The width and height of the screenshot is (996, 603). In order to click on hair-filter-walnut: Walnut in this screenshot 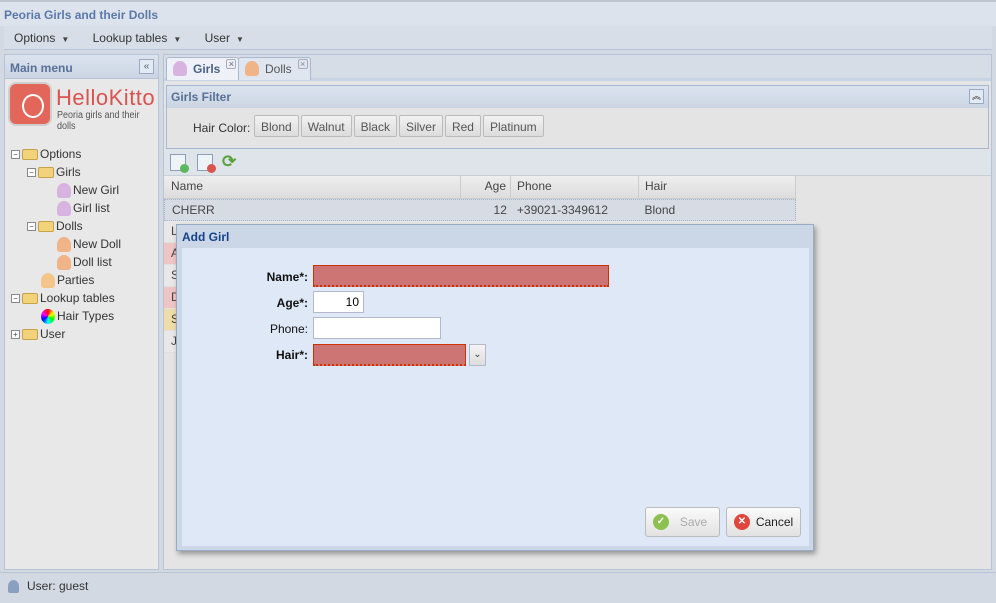, I will do `click(326, 126)`.